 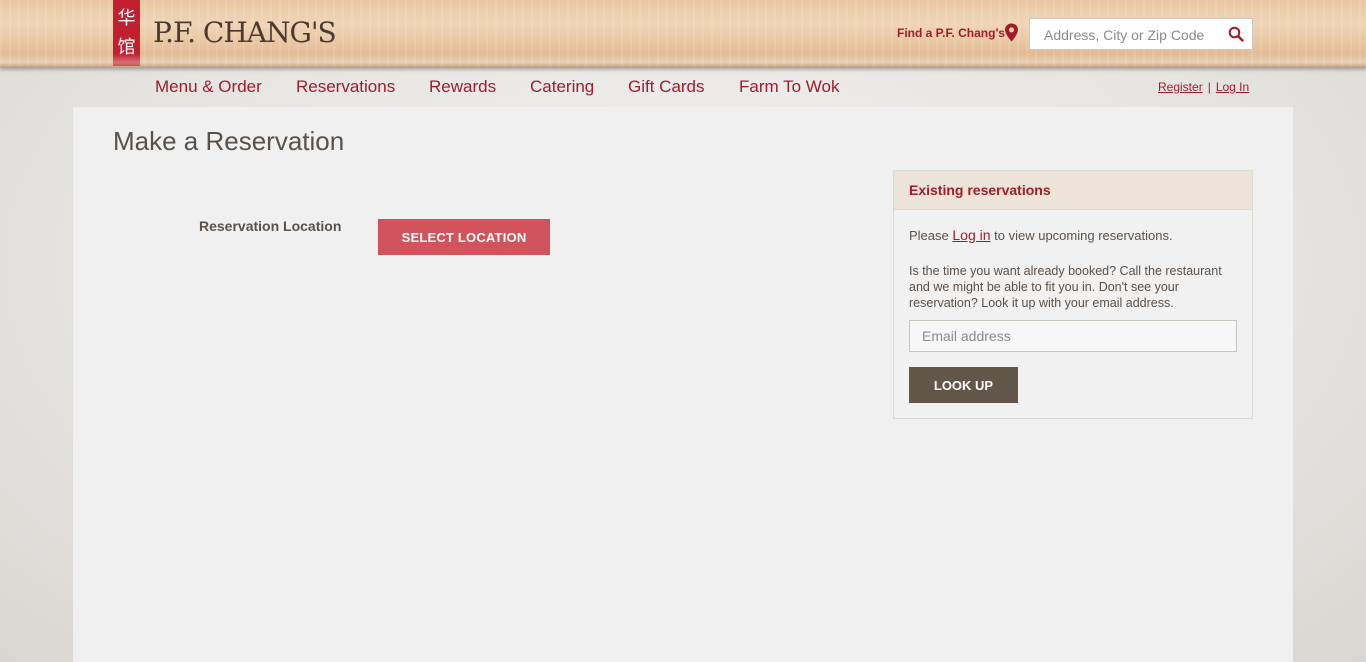 I want to click on logo-mark: 华 馆, so click(x=126, y=33).